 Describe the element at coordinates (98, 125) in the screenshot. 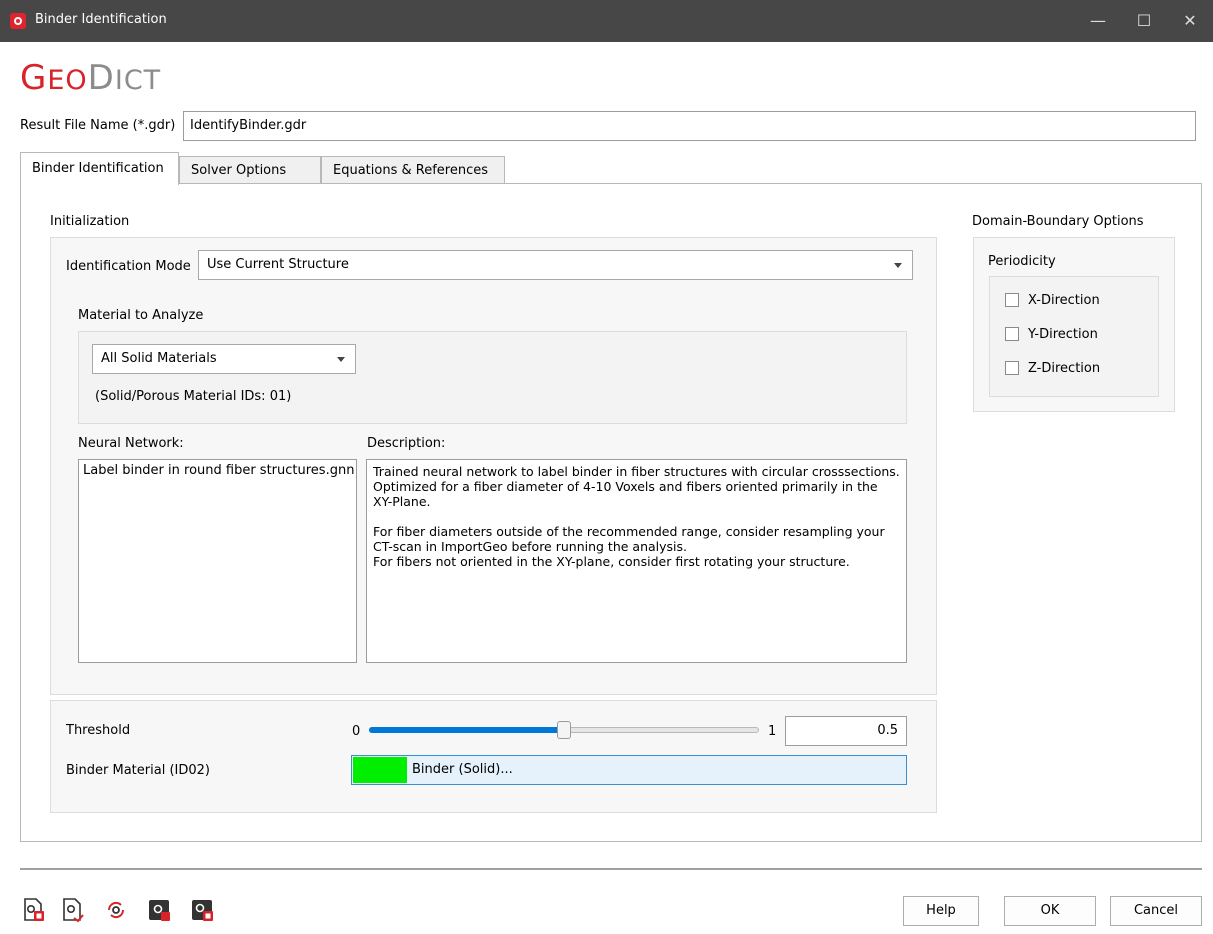

I see `result-file-label: Result File Name (*.gdr)` at that location.